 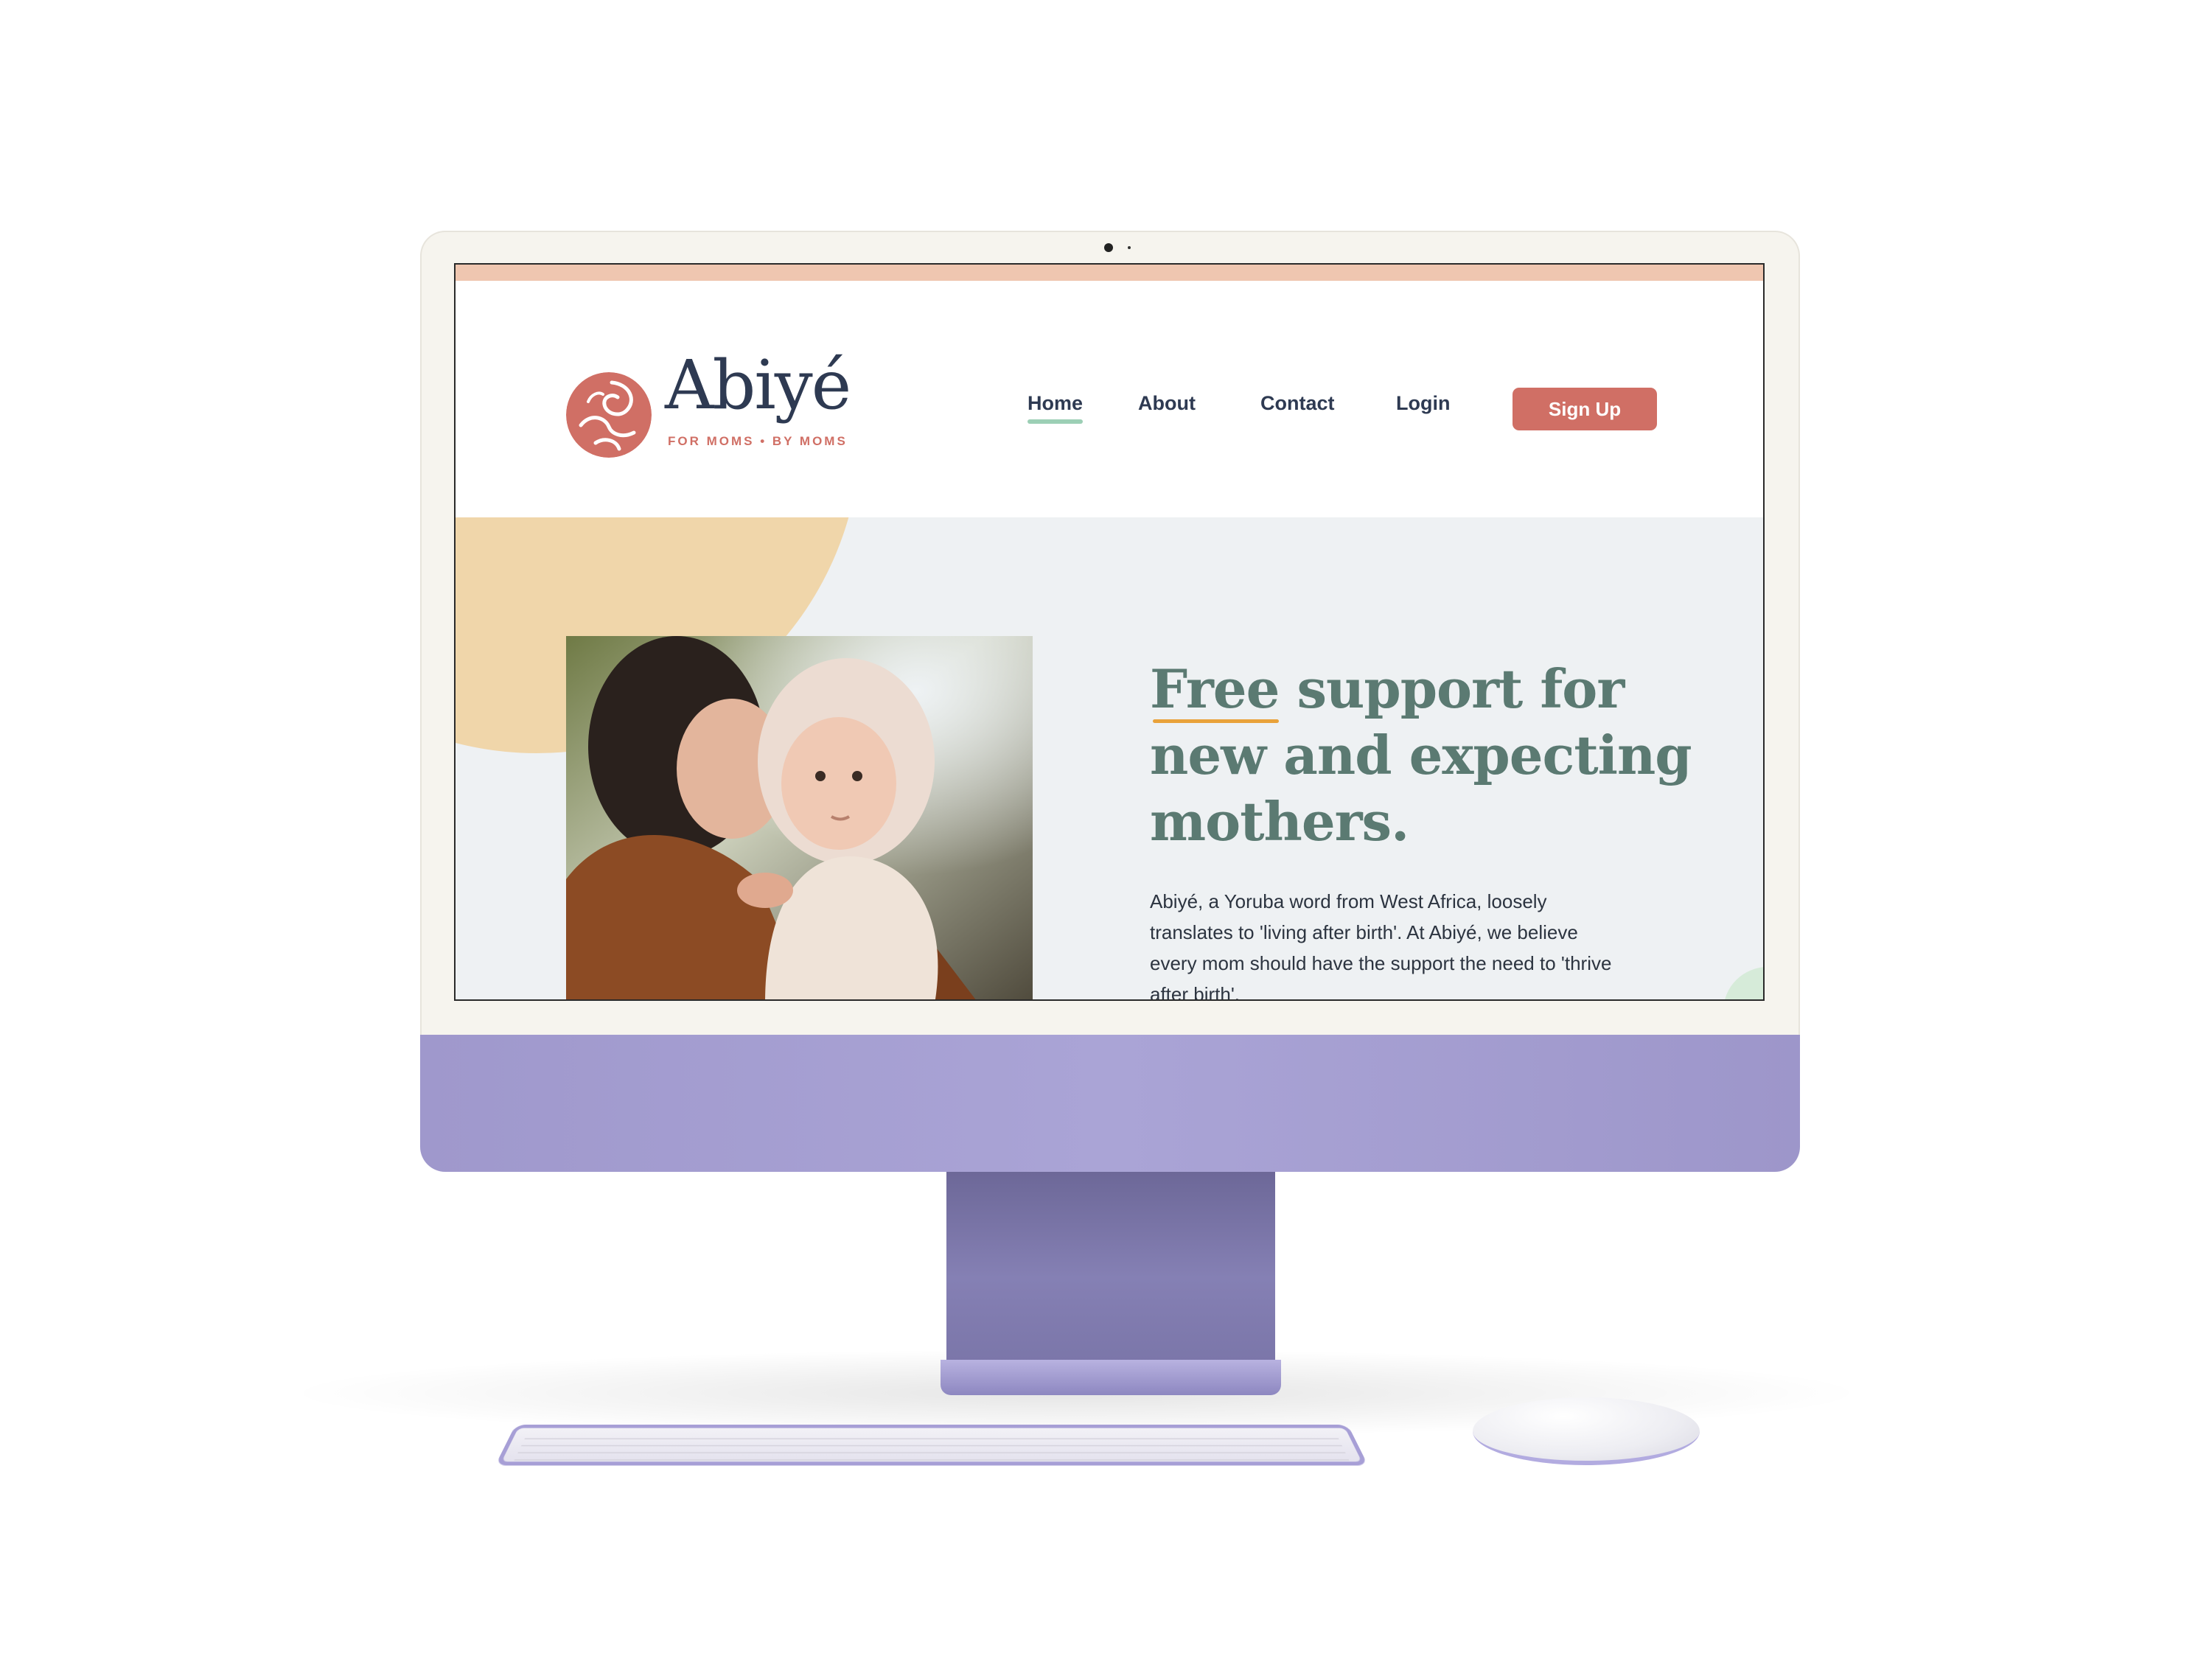 What do you see at coordinates (758, 441) in the screenshot?
I see `logo-tagline: FOR MOMS • BY MOMS` at bounding box center [758, 441].